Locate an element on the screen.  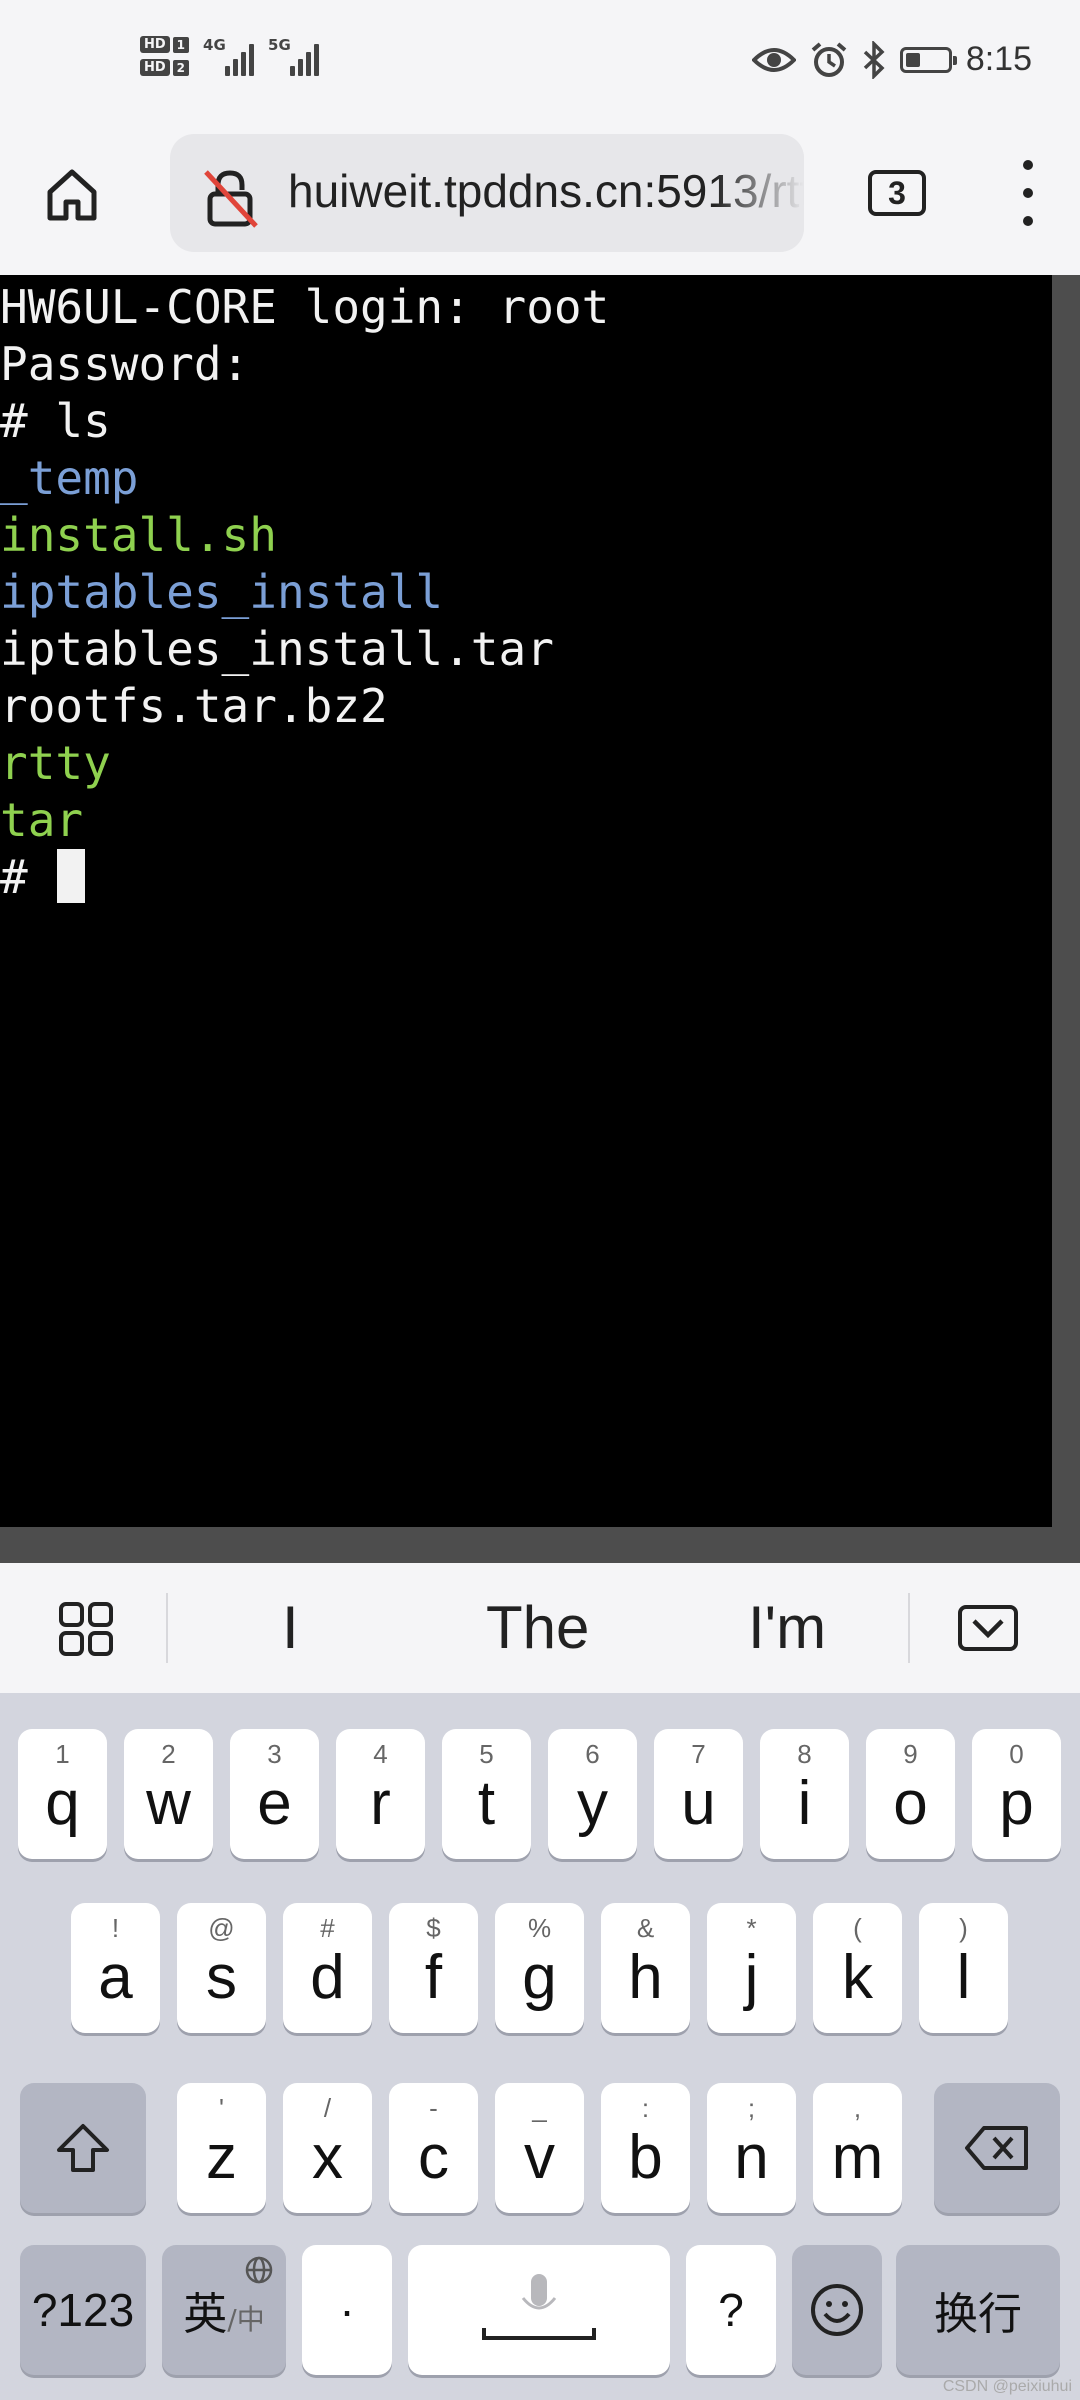
key-hint: 8 is located at coordinates (804, 1754).